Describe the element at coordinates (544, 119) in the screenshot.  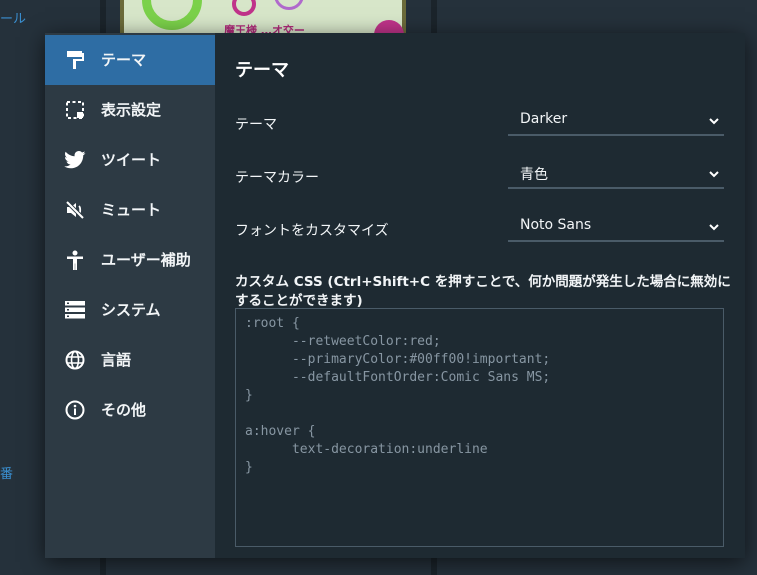
I see `theme-select-value: Darker` at that location.